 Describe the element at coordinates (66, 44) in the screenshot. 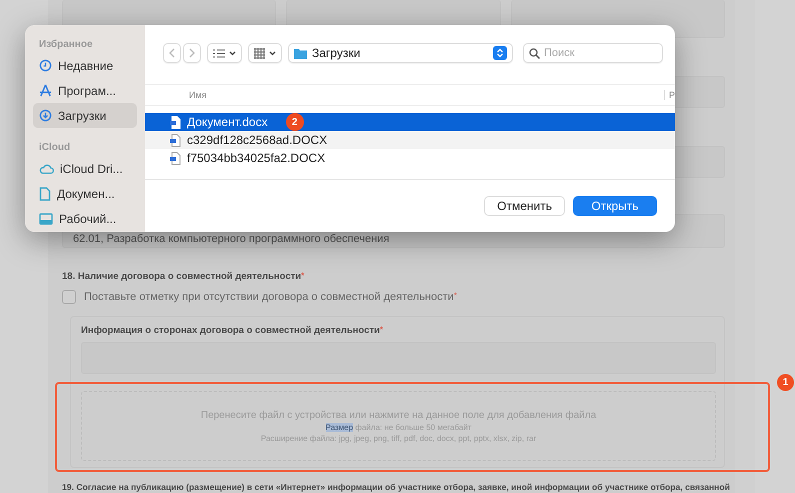

I see `sidebar-heading: Избранное` at that location.